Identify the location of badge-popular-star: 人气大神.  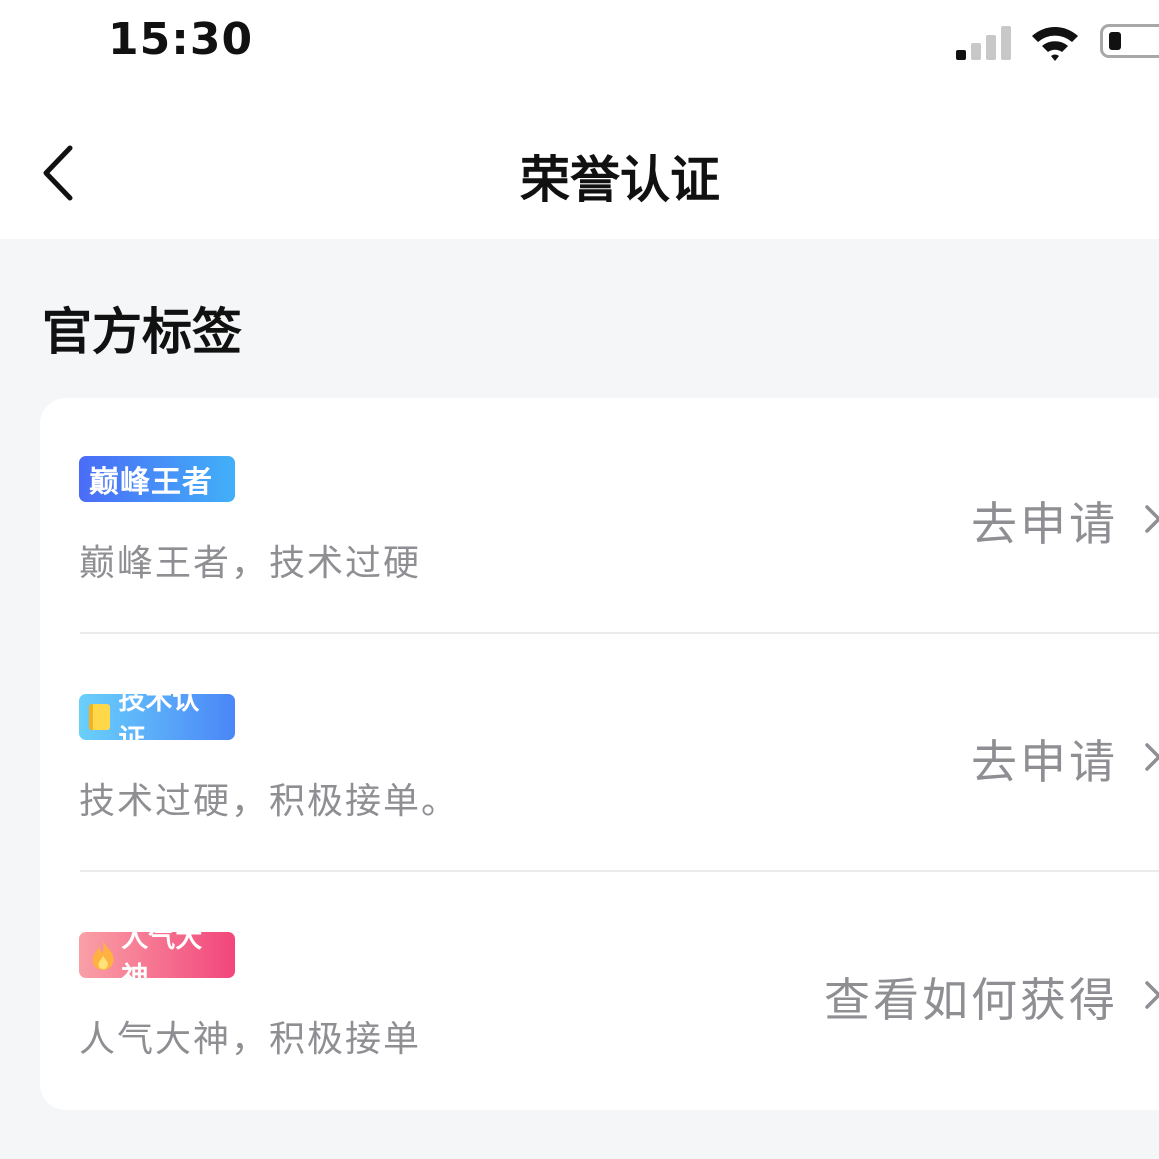
(157, 958).